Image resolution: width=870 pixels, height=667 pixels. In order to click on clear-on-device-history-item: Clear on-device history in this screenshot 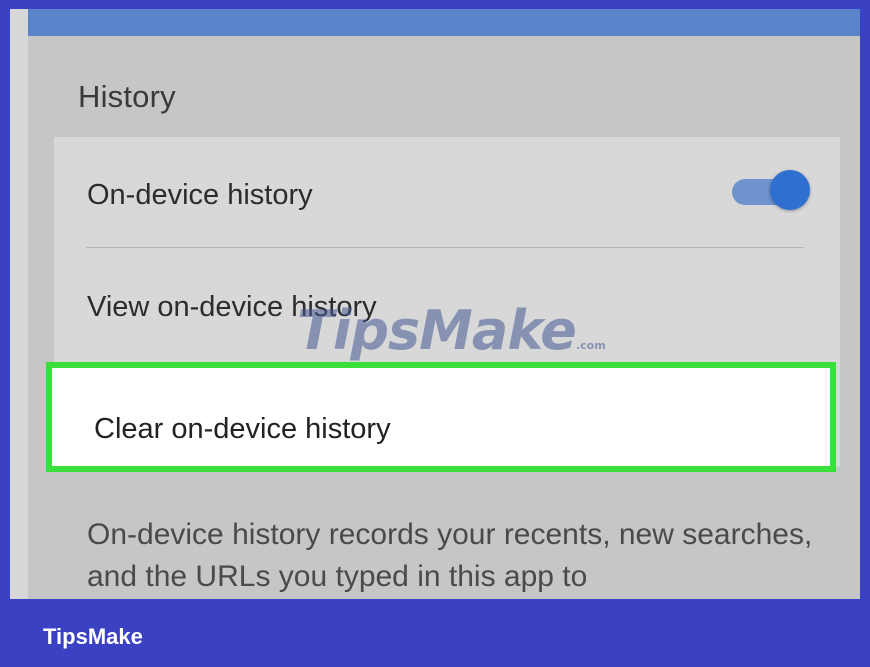, I will do `click(441, 417)`.